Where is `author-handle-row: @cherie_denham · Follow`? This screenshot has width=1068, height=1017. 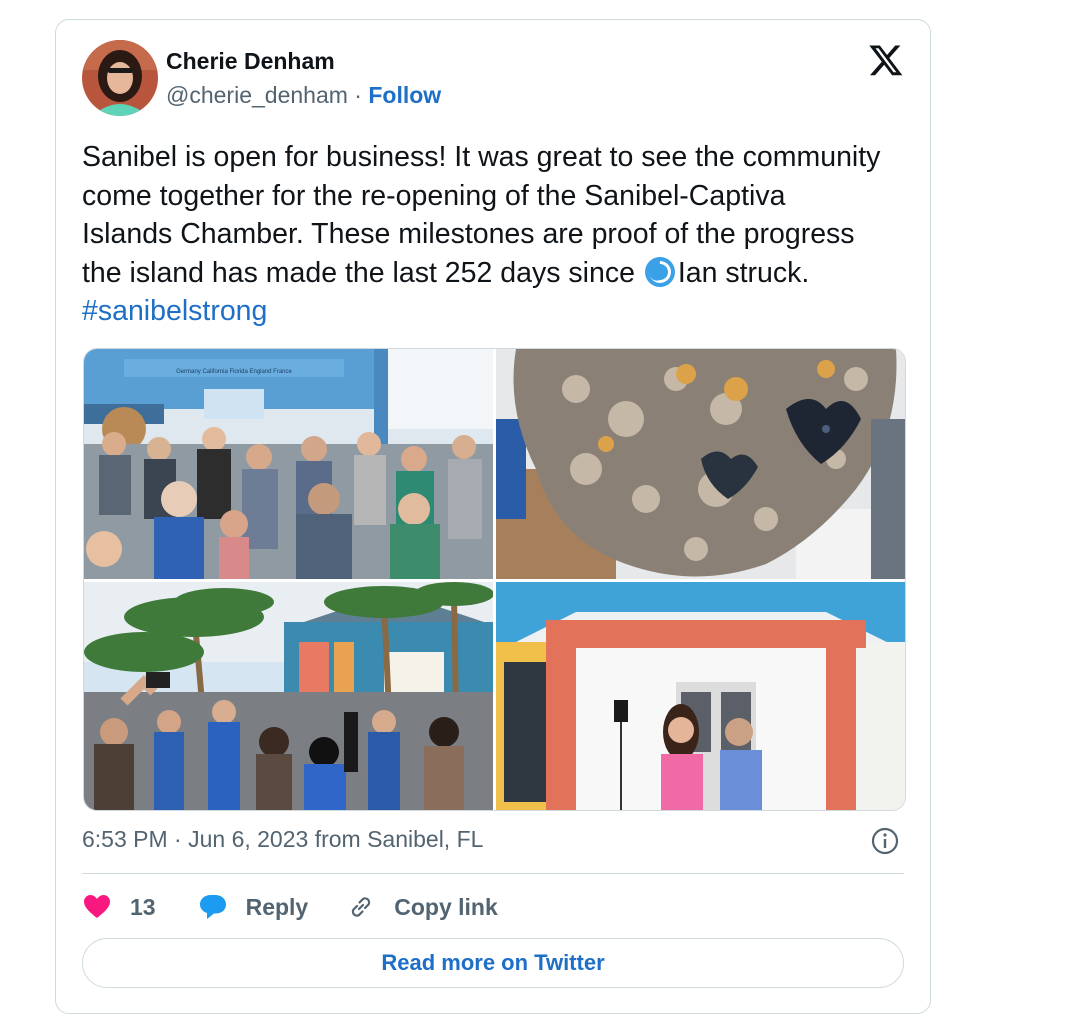
author-handle-row: @cherie_denham · Follow is located at coordinates (303, 95).